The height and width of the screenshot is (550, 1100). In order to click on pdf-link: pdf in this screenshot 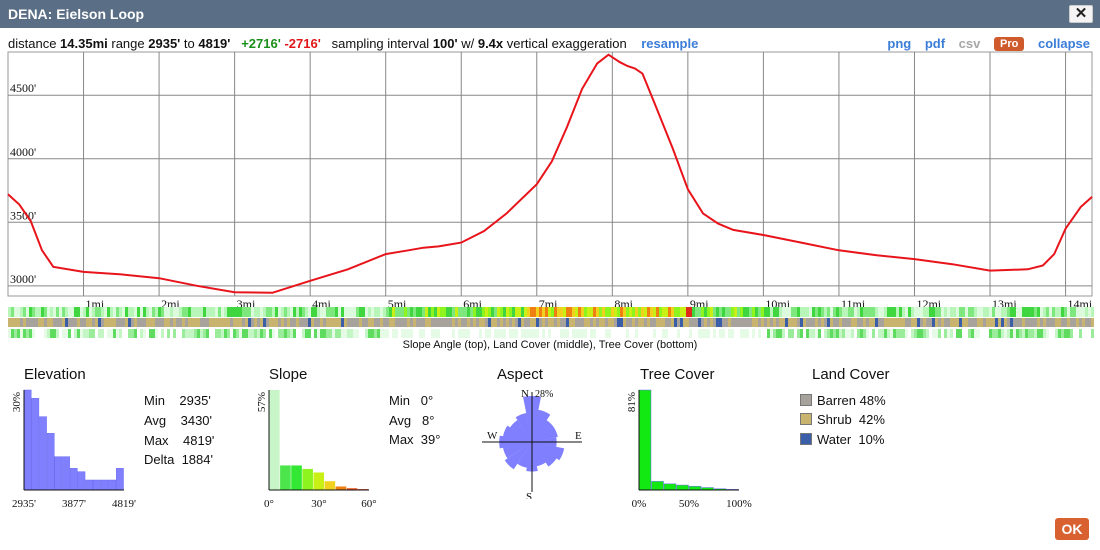, I will do `click(935, 43)`.